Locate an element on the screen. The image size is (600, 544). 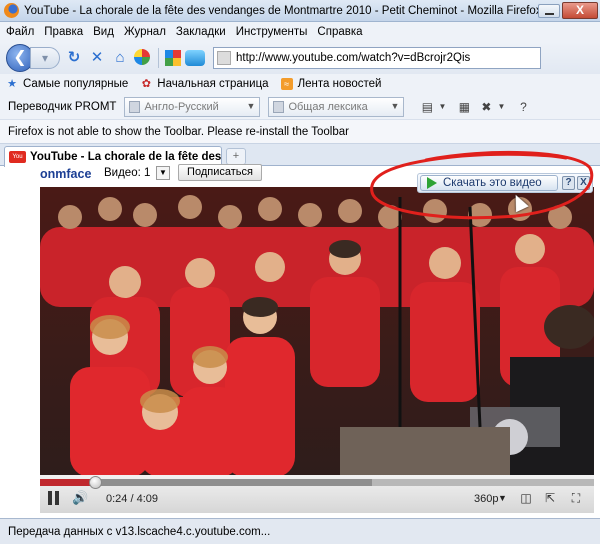
forward-button: ▾ is located at coordinates (45, 58).